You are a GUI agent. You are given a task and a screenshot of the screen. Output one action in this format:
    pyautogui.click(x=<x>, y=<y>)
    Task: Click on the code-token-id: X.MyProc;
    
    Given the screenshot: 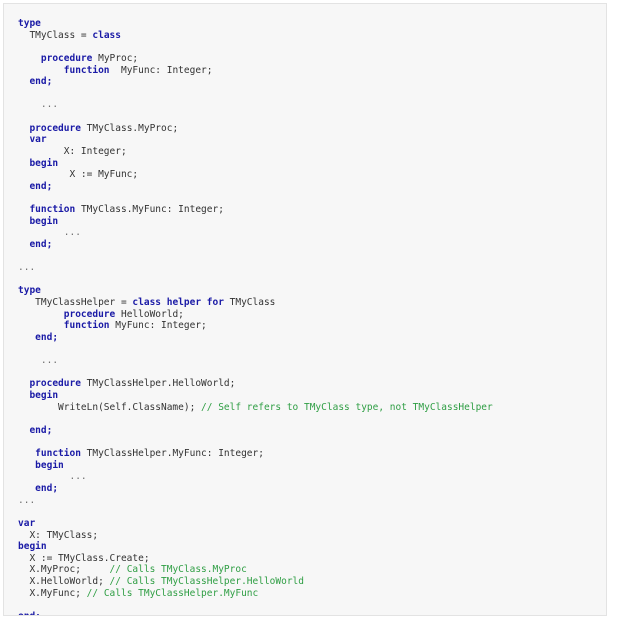 What is the action you would take?
    pyautogui.click(x=69, y=570)
    